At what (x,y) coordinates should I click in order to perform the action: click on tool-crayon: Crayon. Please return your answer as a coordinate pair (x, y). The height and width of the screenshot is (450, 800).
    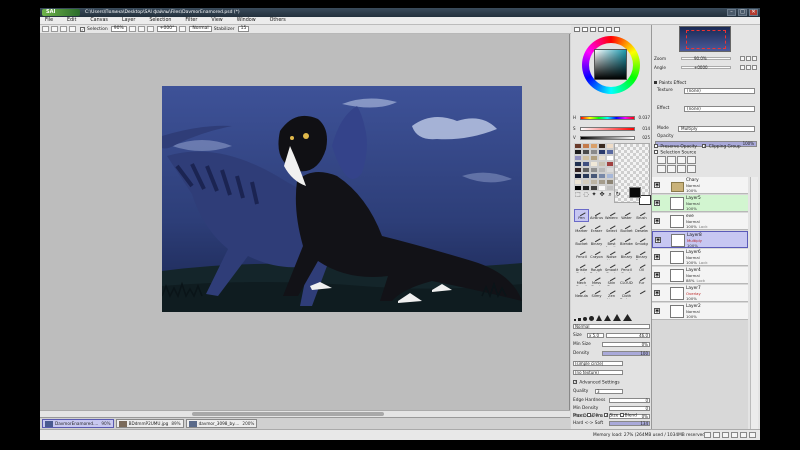
    Looking at the image, I should click on (596, 254).